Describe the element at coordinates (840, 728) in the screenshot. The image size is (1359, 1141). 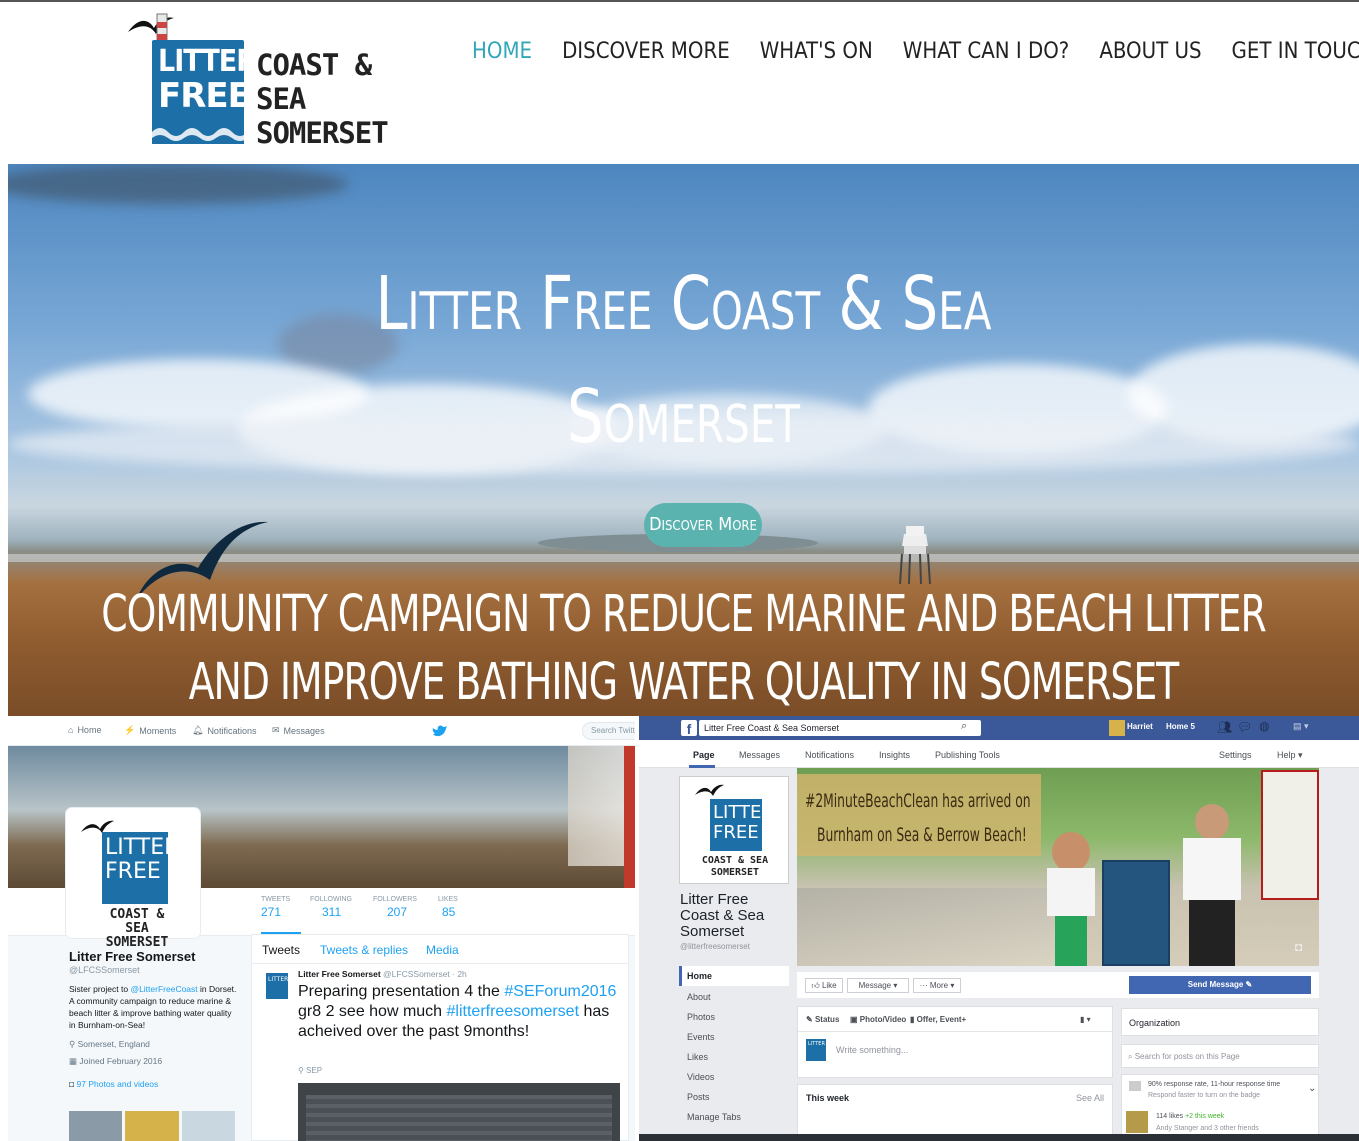
I see `fb-search-input: Litter Free Coast & Sea Somerset` at that location.